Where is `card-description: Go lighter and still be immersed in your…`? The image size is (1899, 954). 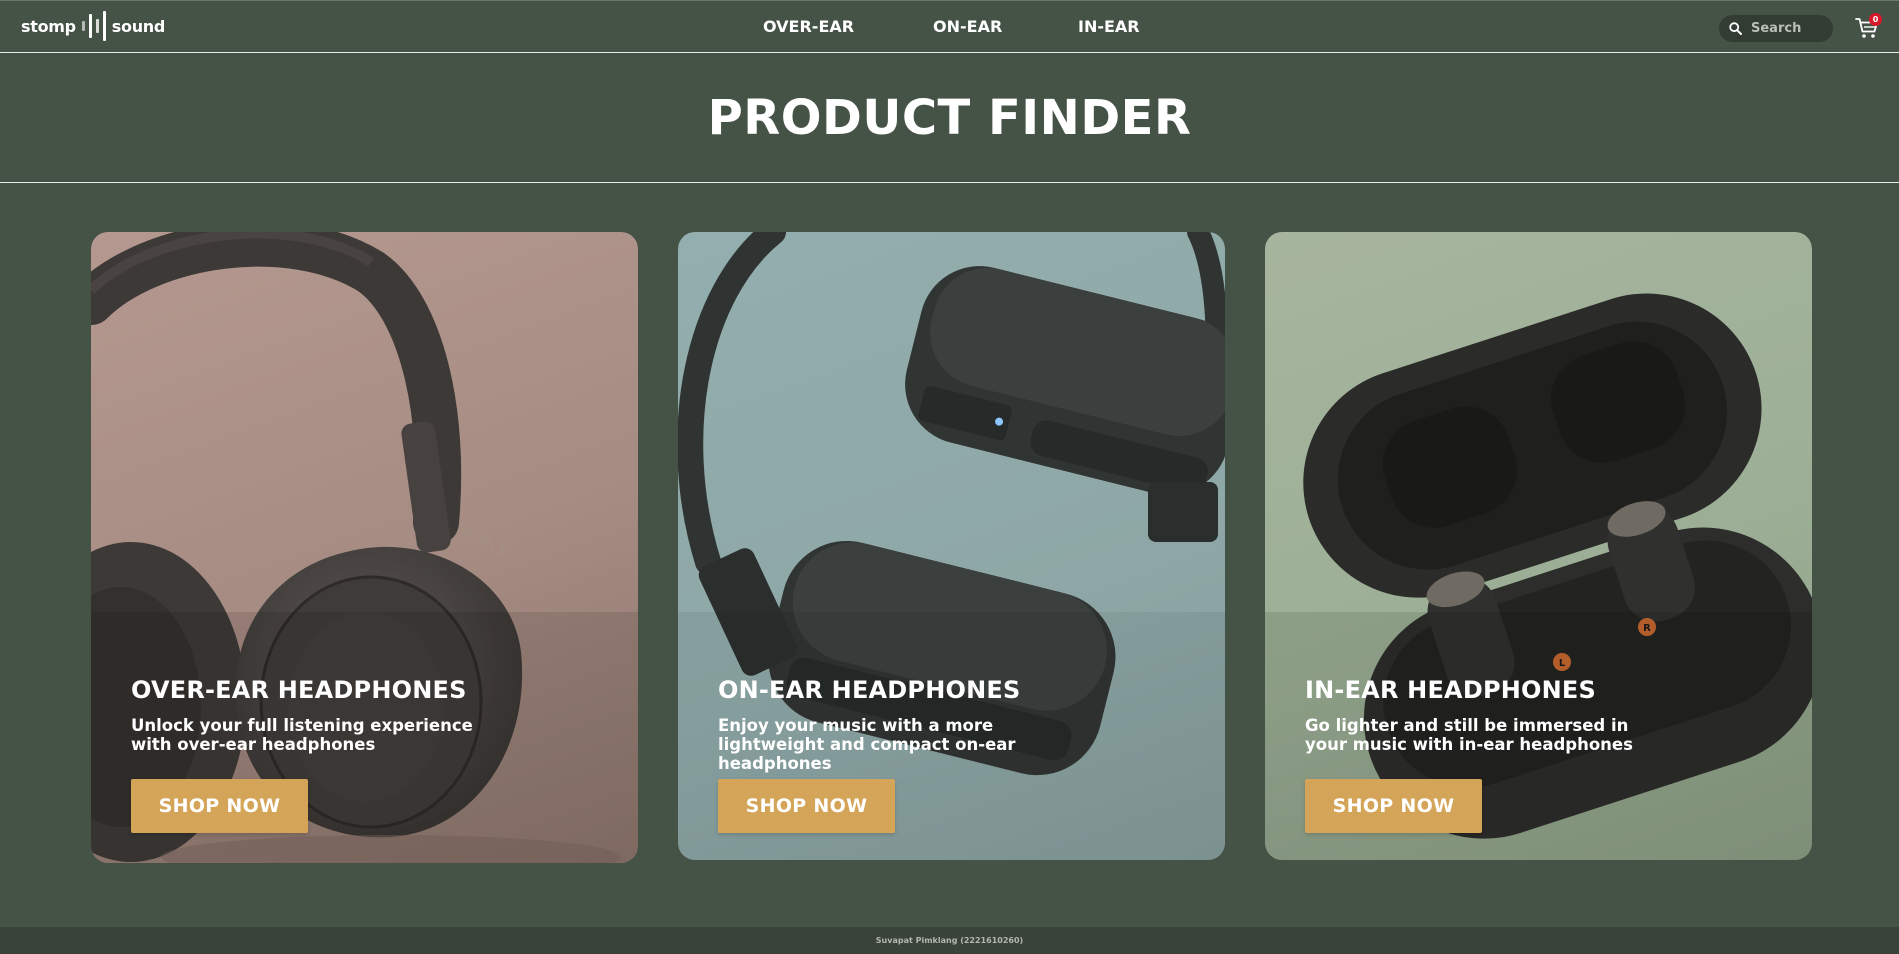 card-description: Go lighter and still be immersed in your… is located at coordinates (1469, 735).